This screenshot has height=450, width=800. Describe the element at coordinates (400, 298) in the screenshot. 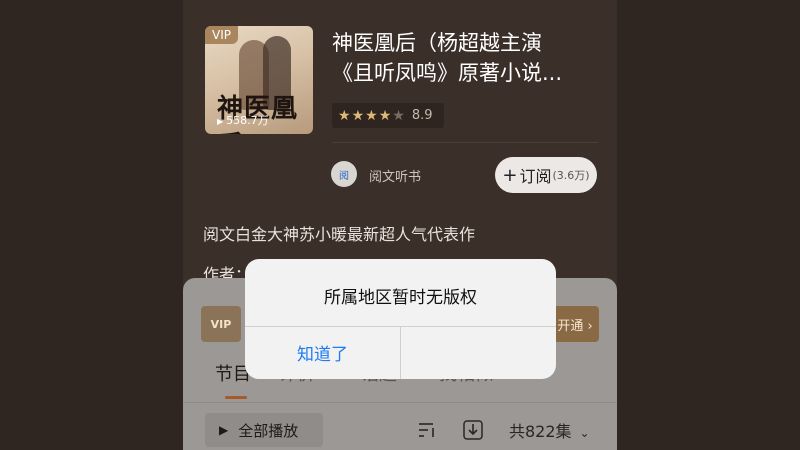

I see `alert-message: 所属地区暂时无版权` at that location.